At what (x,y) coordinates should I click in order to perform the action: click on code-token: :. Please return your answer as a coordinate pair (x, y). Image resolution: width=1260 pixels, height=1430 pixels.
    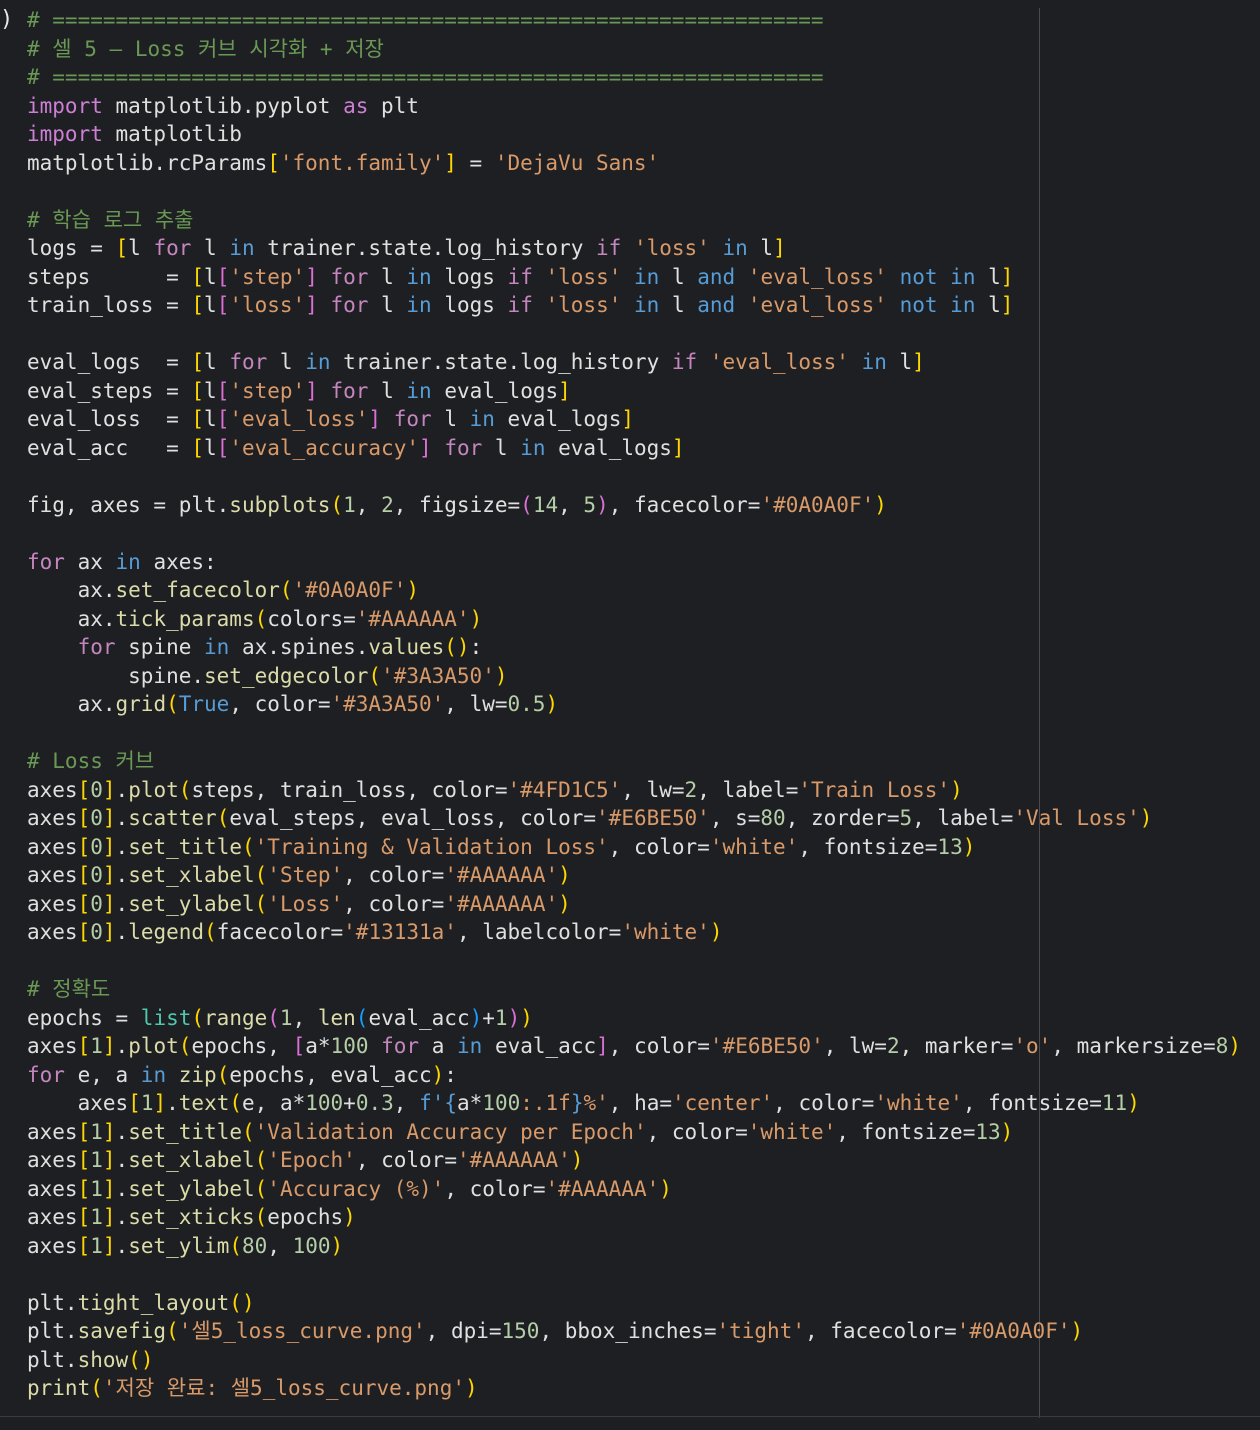
    Looking at the image, I should click on (450, 1074).